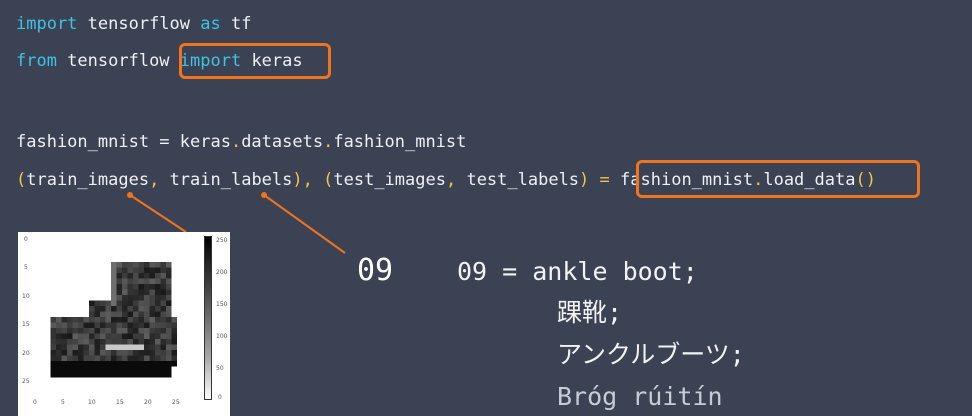 The image size is (972, 416). I want to click on code-text: test_labels, so click(518, 180).